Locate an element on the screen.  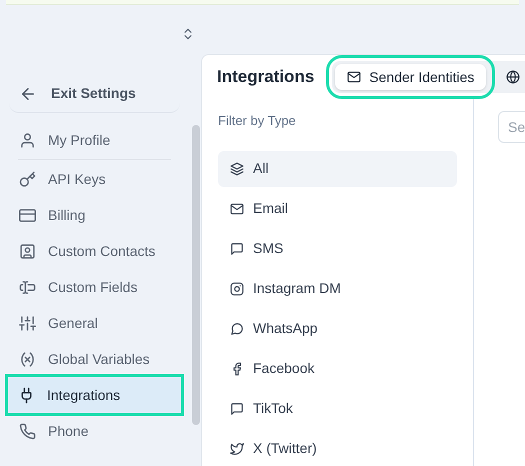
sidebar-item: My Profile is located at coordinates (94, 140).